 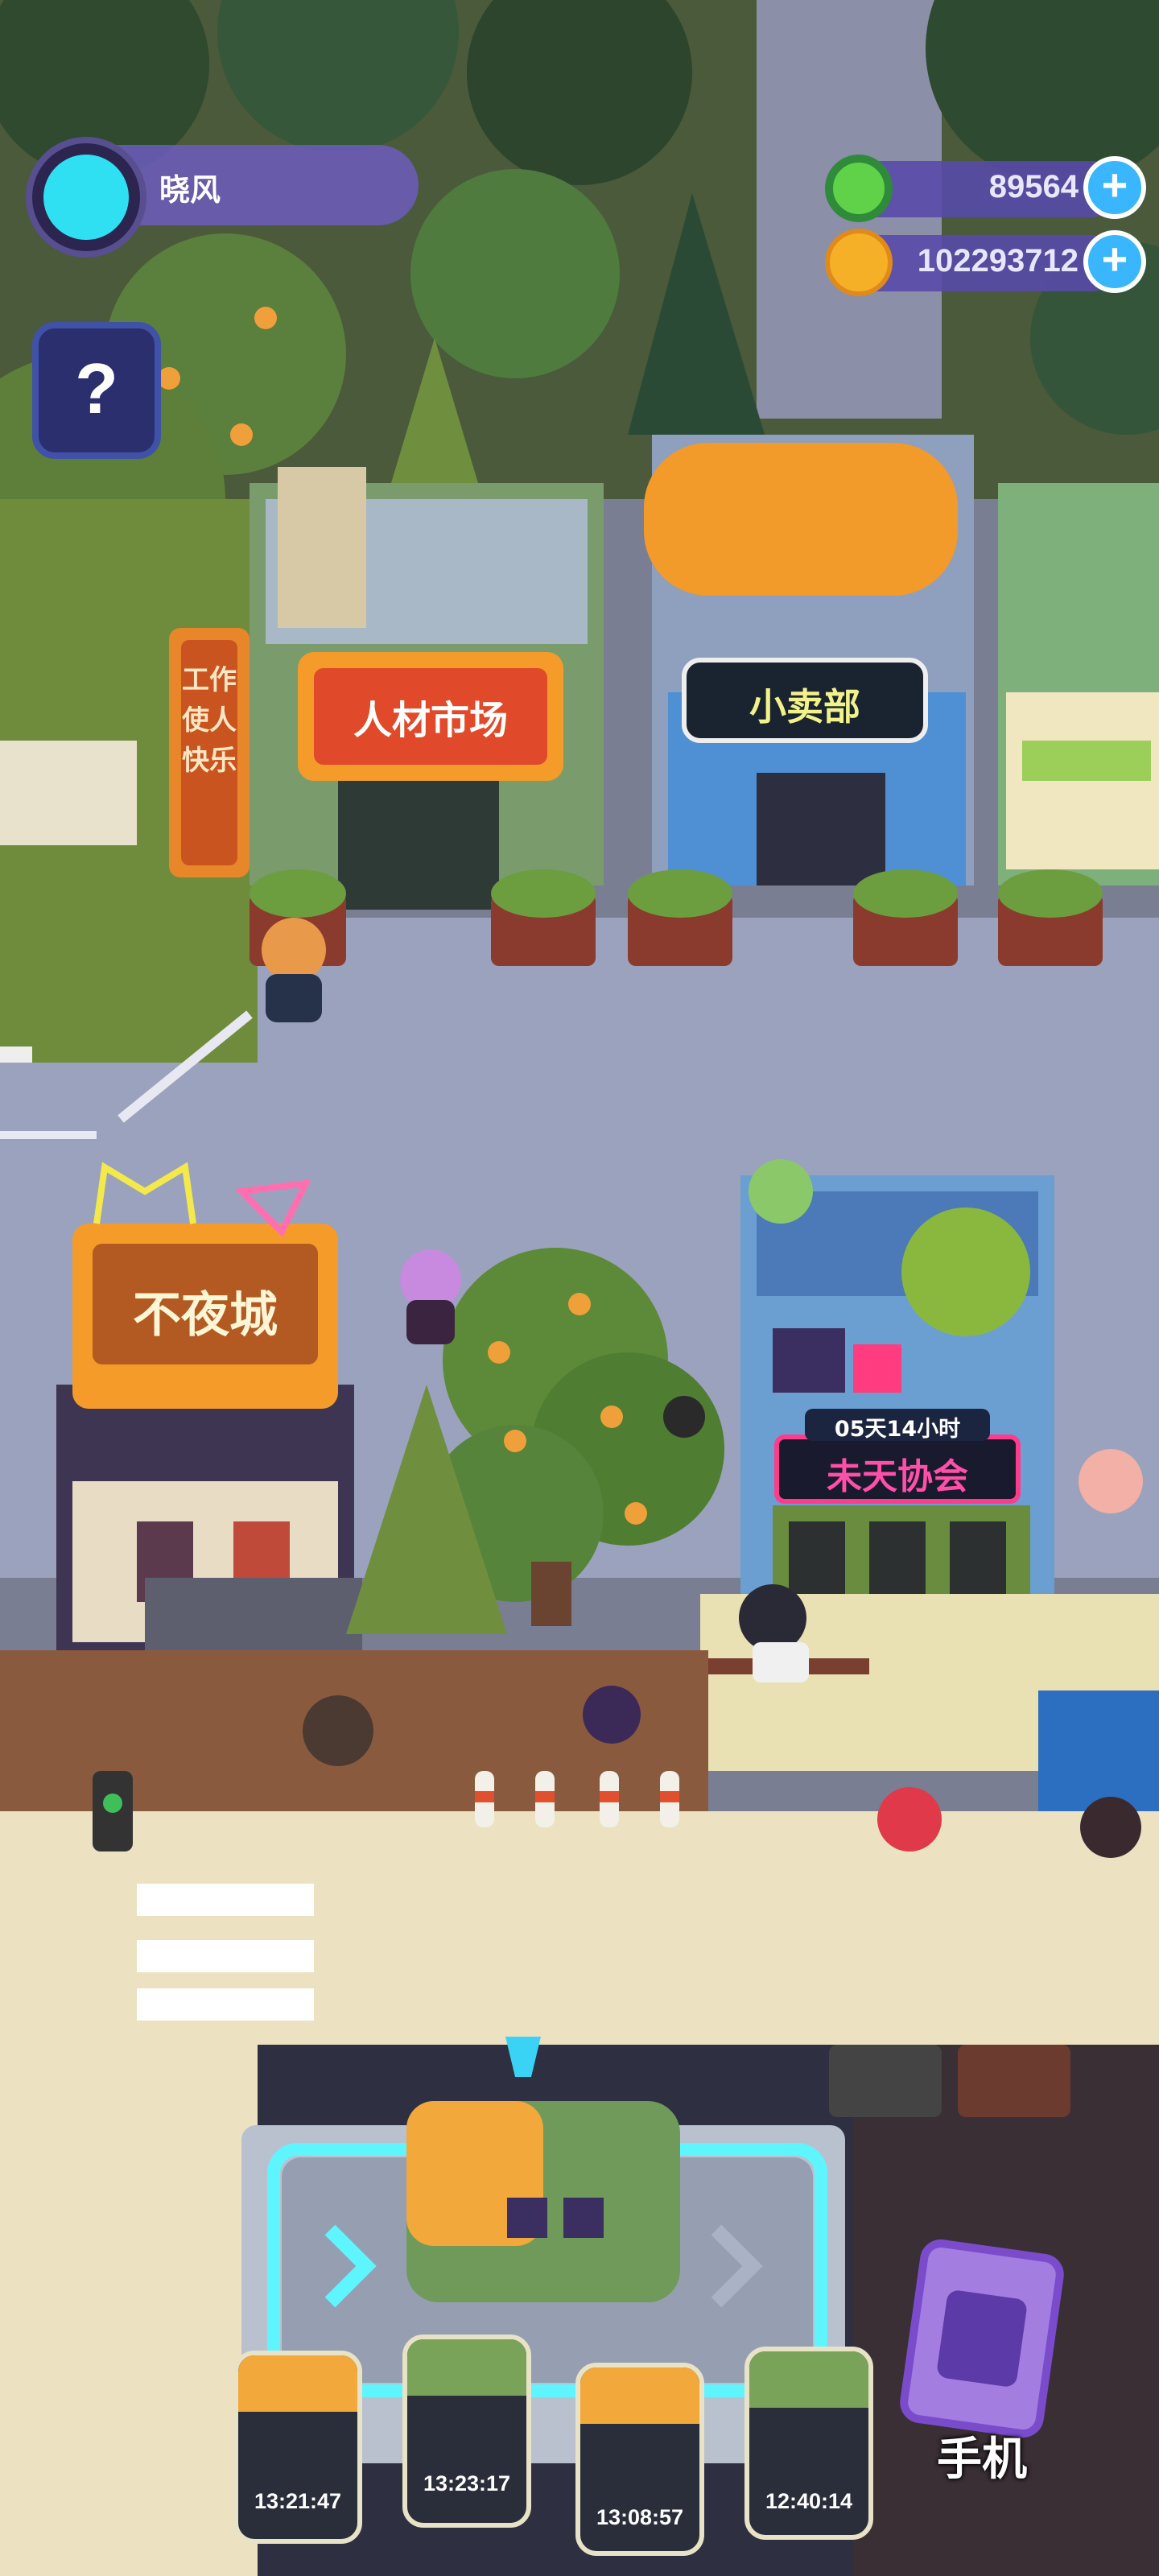 I want to click on vehicle-slot-timer: 13:23:17, so click(x=467, y=2483).